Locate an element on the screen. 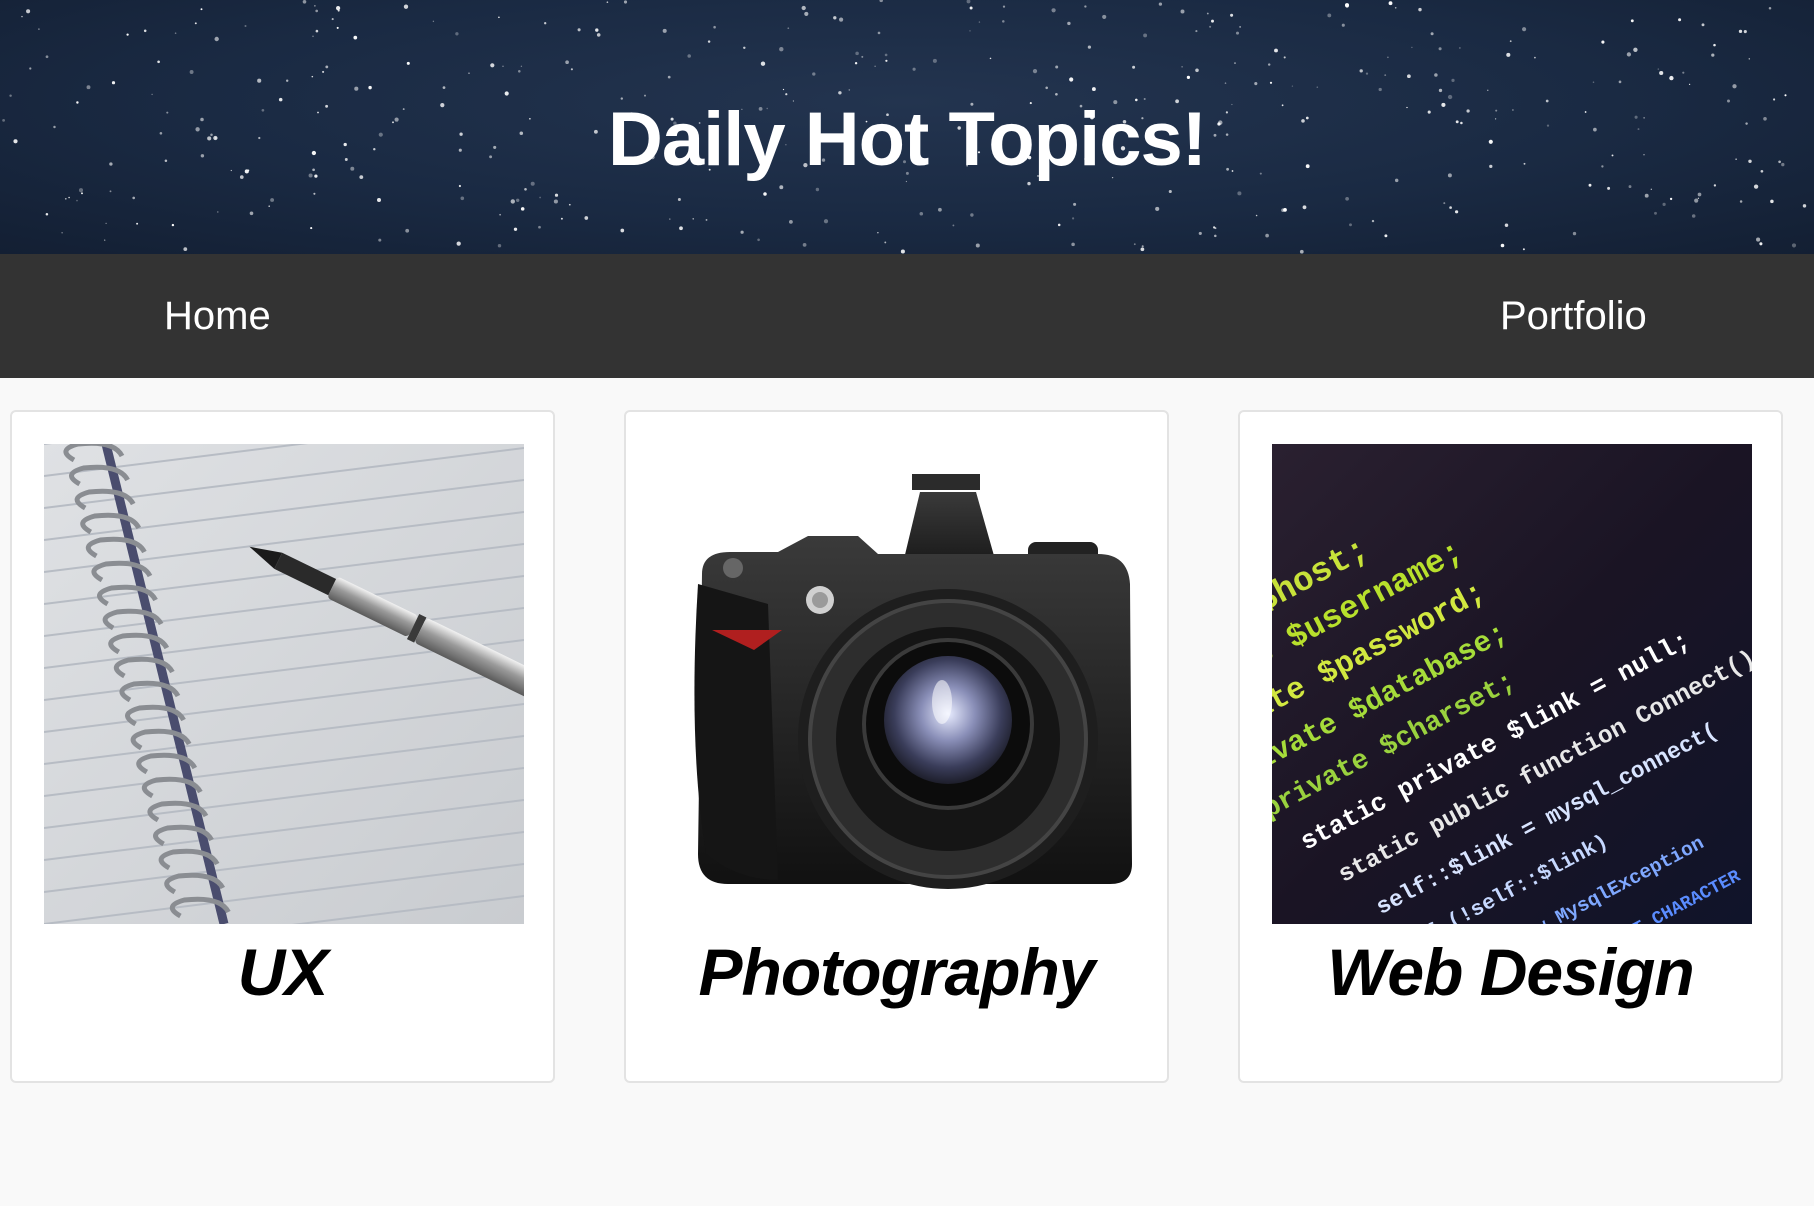 The width and height of the screenshot is (1814, 1206). card-title-web-design: Web Design is located at coordinates (1511, 972).